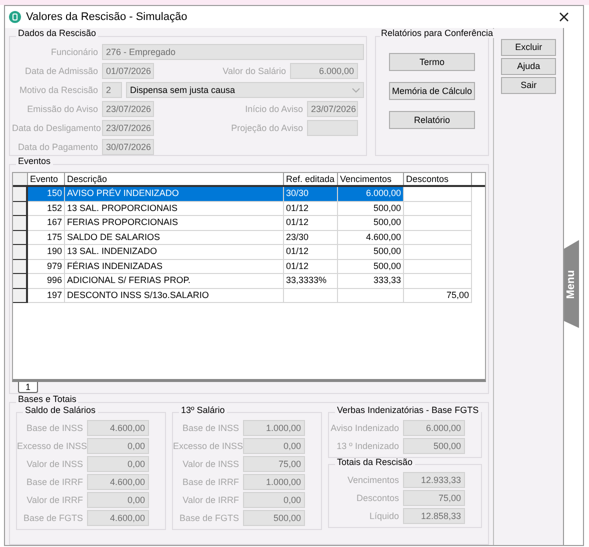 The height and width of the screenshot is (547, 589). What do you see at coordinates (372, 480) in the screenshot?
I see `field-label: Vencimentos` at bounding box center [372, 480].